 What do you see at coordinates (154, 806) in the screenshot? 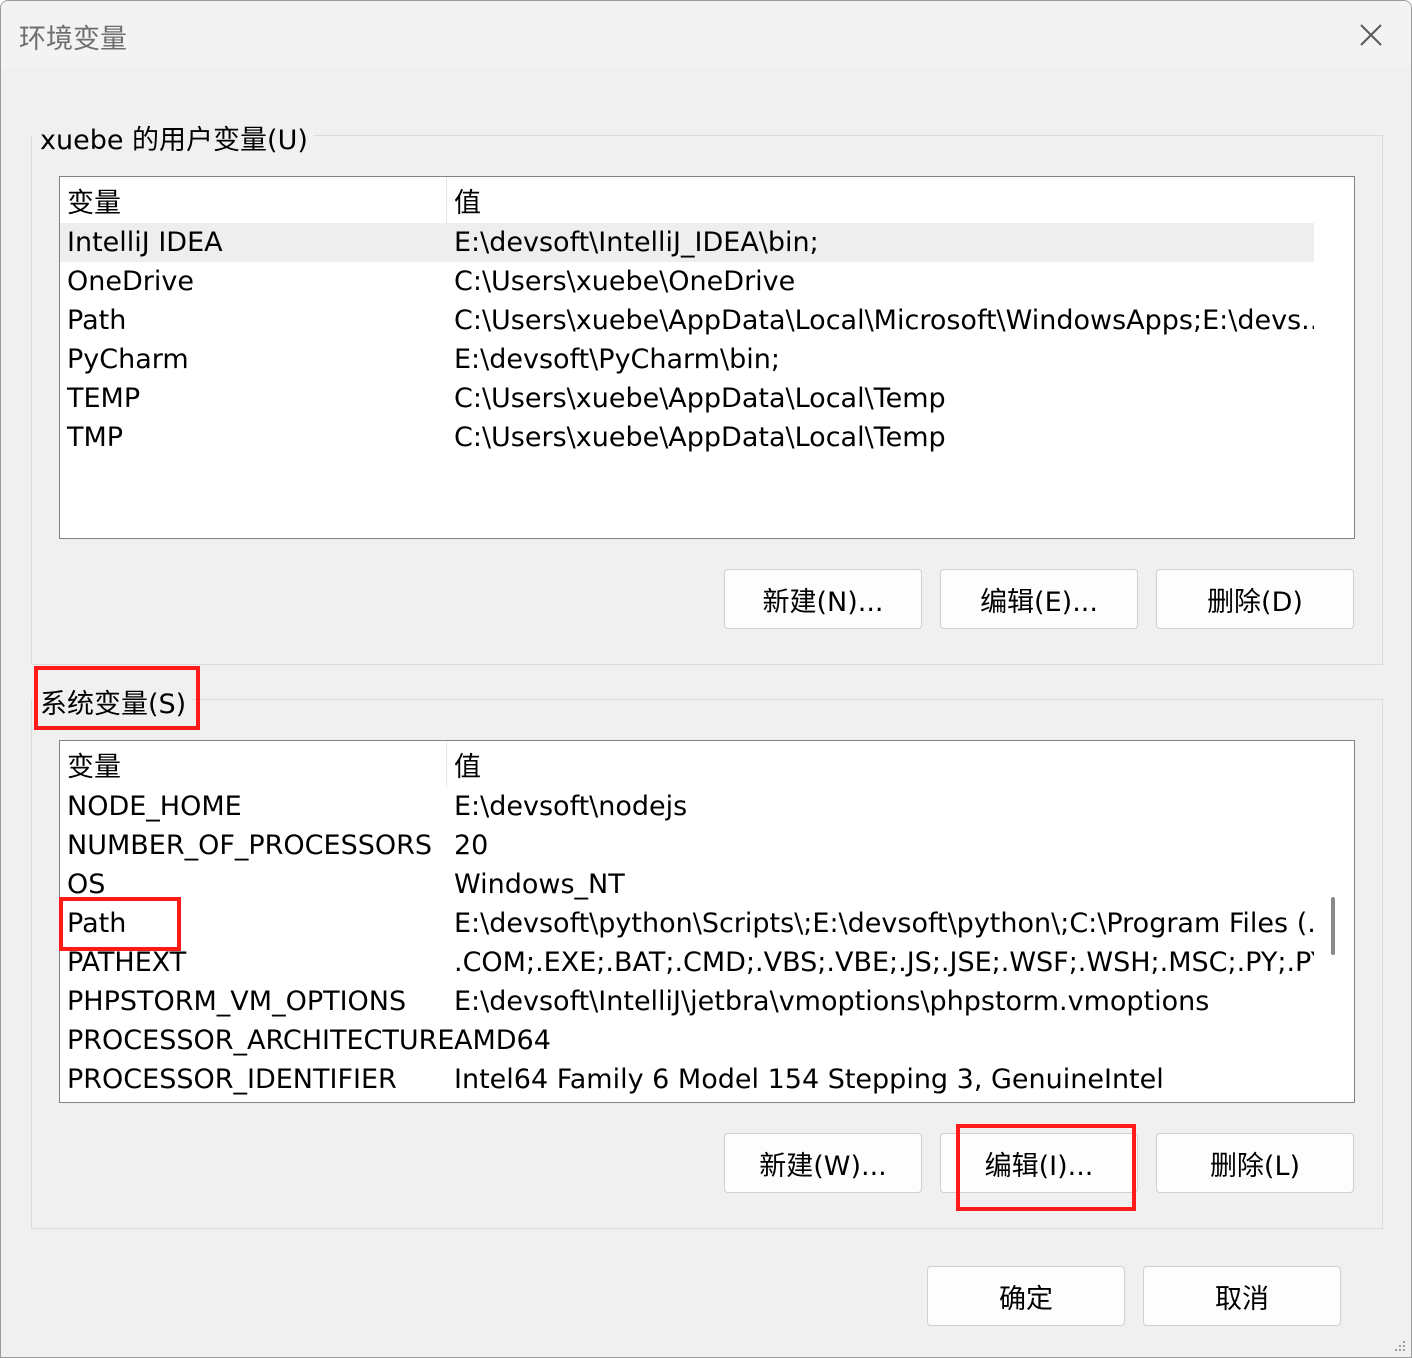
I see `variable-name: NODE_HOME` at bounding box center [154, 806].